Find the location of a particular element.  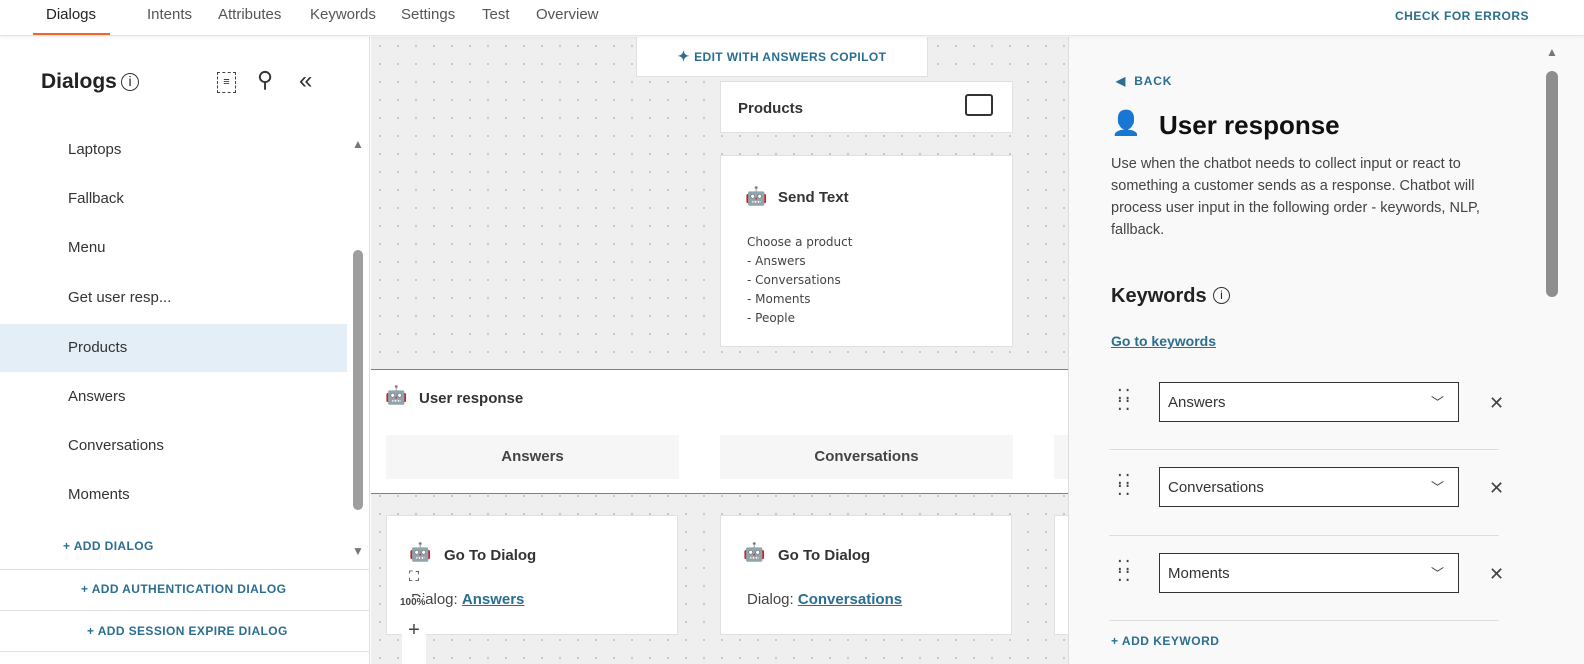

sparkle-icon: ✦ is located at coordinates (686, 56).